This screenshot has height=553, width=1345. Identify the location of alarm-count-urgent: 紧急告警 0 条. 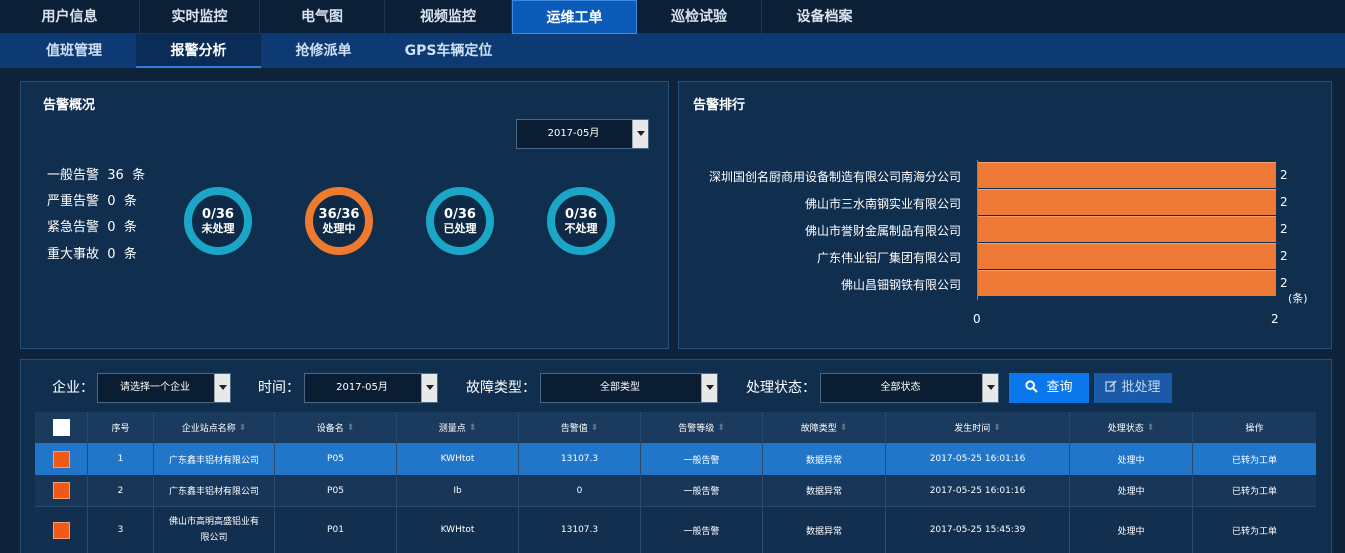
(92, 225).